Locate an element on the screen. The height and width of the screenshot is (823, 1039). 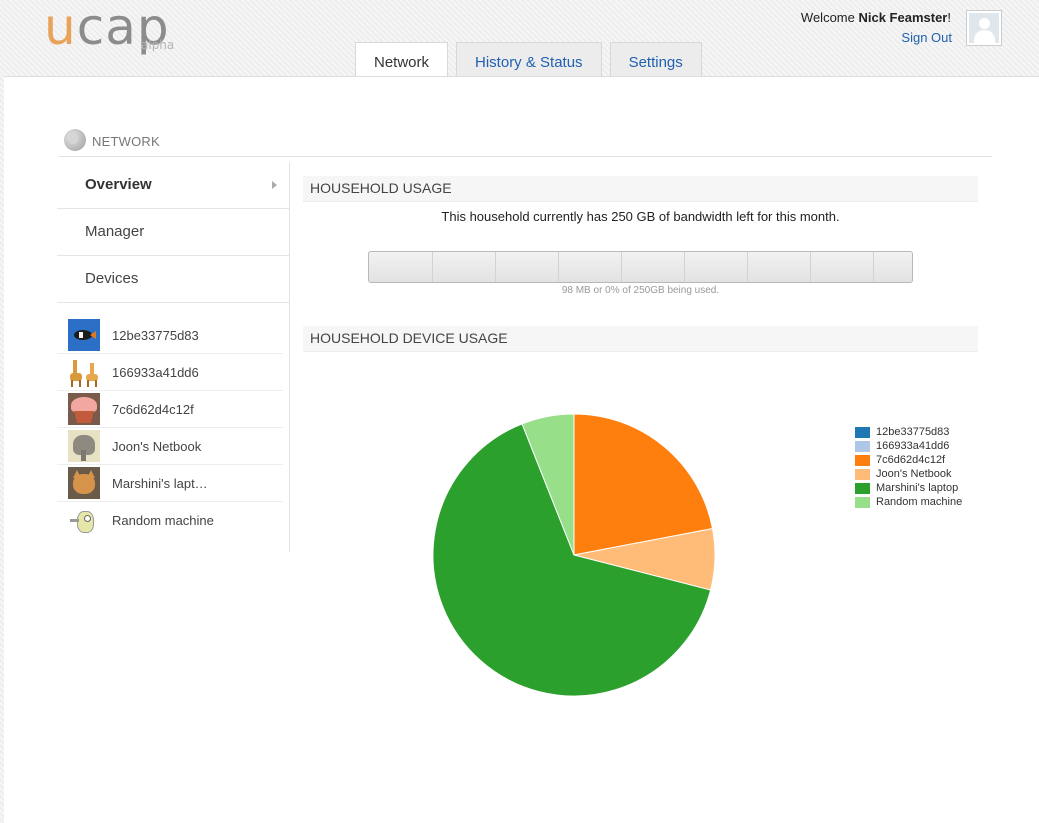
elephant-thumbnail is located at coordinates (84, 446).